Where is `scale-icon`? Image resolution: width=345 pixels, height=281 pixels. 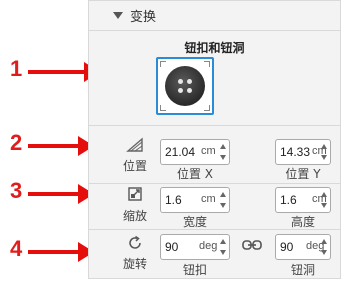 scale-icon is located at coordinates (135, 197).